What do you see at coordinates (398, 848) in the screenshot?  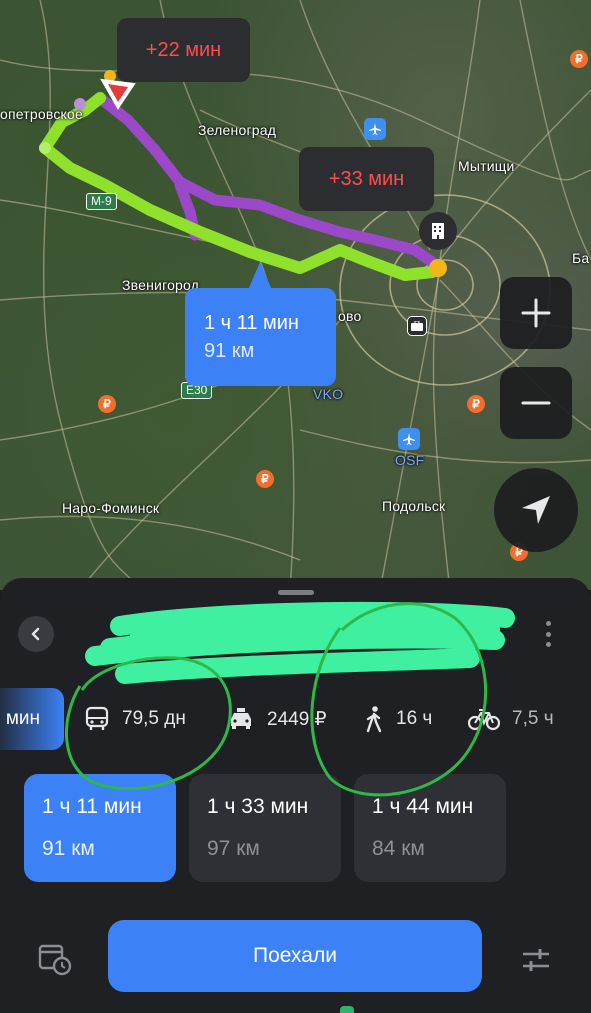 I see `route-distance: 84 км` at bounding box center [398, 848].